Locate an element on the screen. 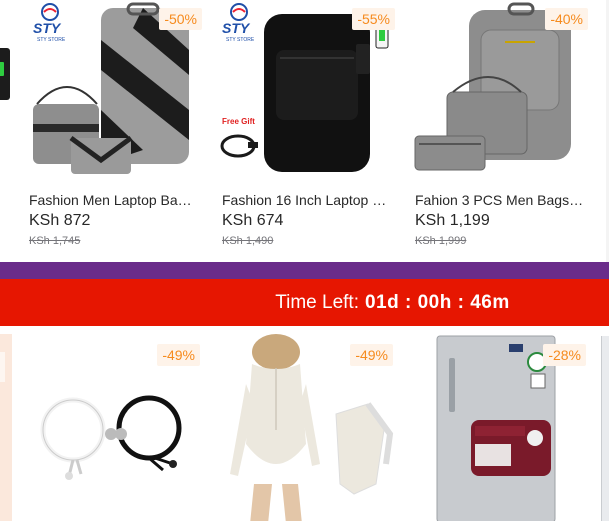 The height and width of the screenshot is (521, 609). countdown-timer: Time Left: 01d : 00h : 46m is located at coordinates (392, 303).